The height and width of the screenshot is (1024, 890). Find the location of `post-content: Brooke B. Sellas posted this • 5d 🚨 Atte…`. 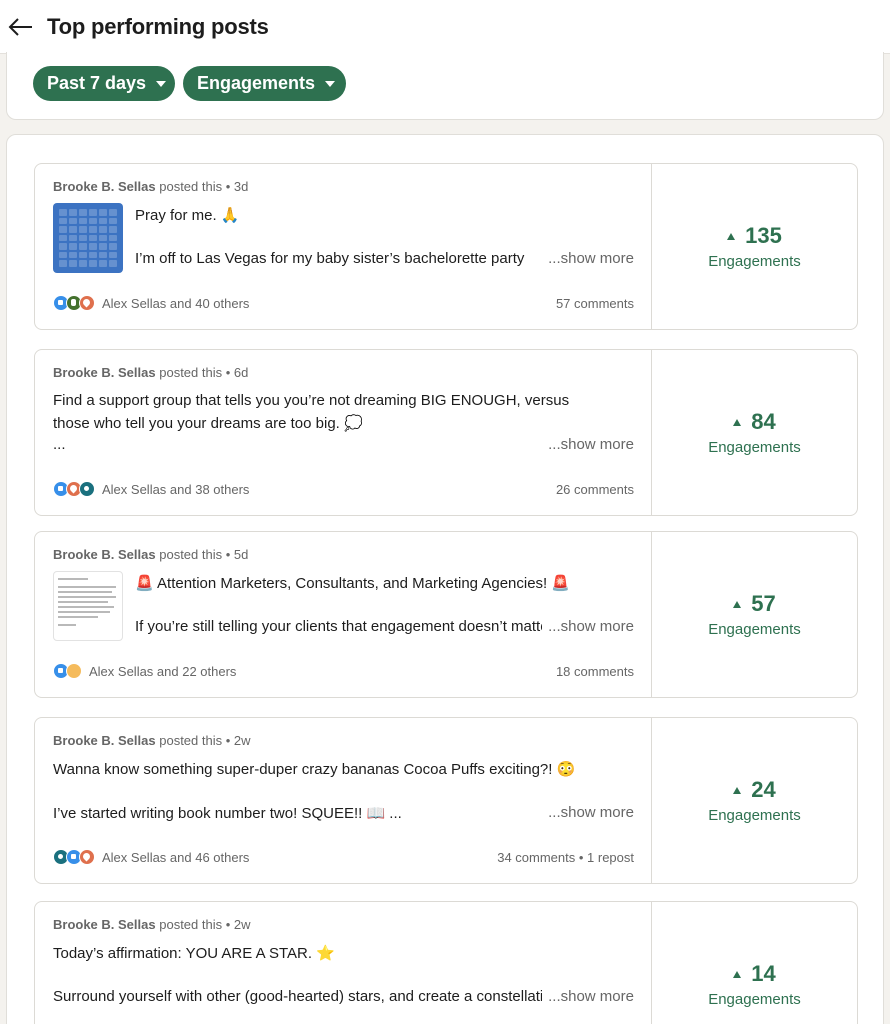

post-content: Brooke B. Sellas posted this • 5d 🚨 Atte… is located at coordinates (343, 614).